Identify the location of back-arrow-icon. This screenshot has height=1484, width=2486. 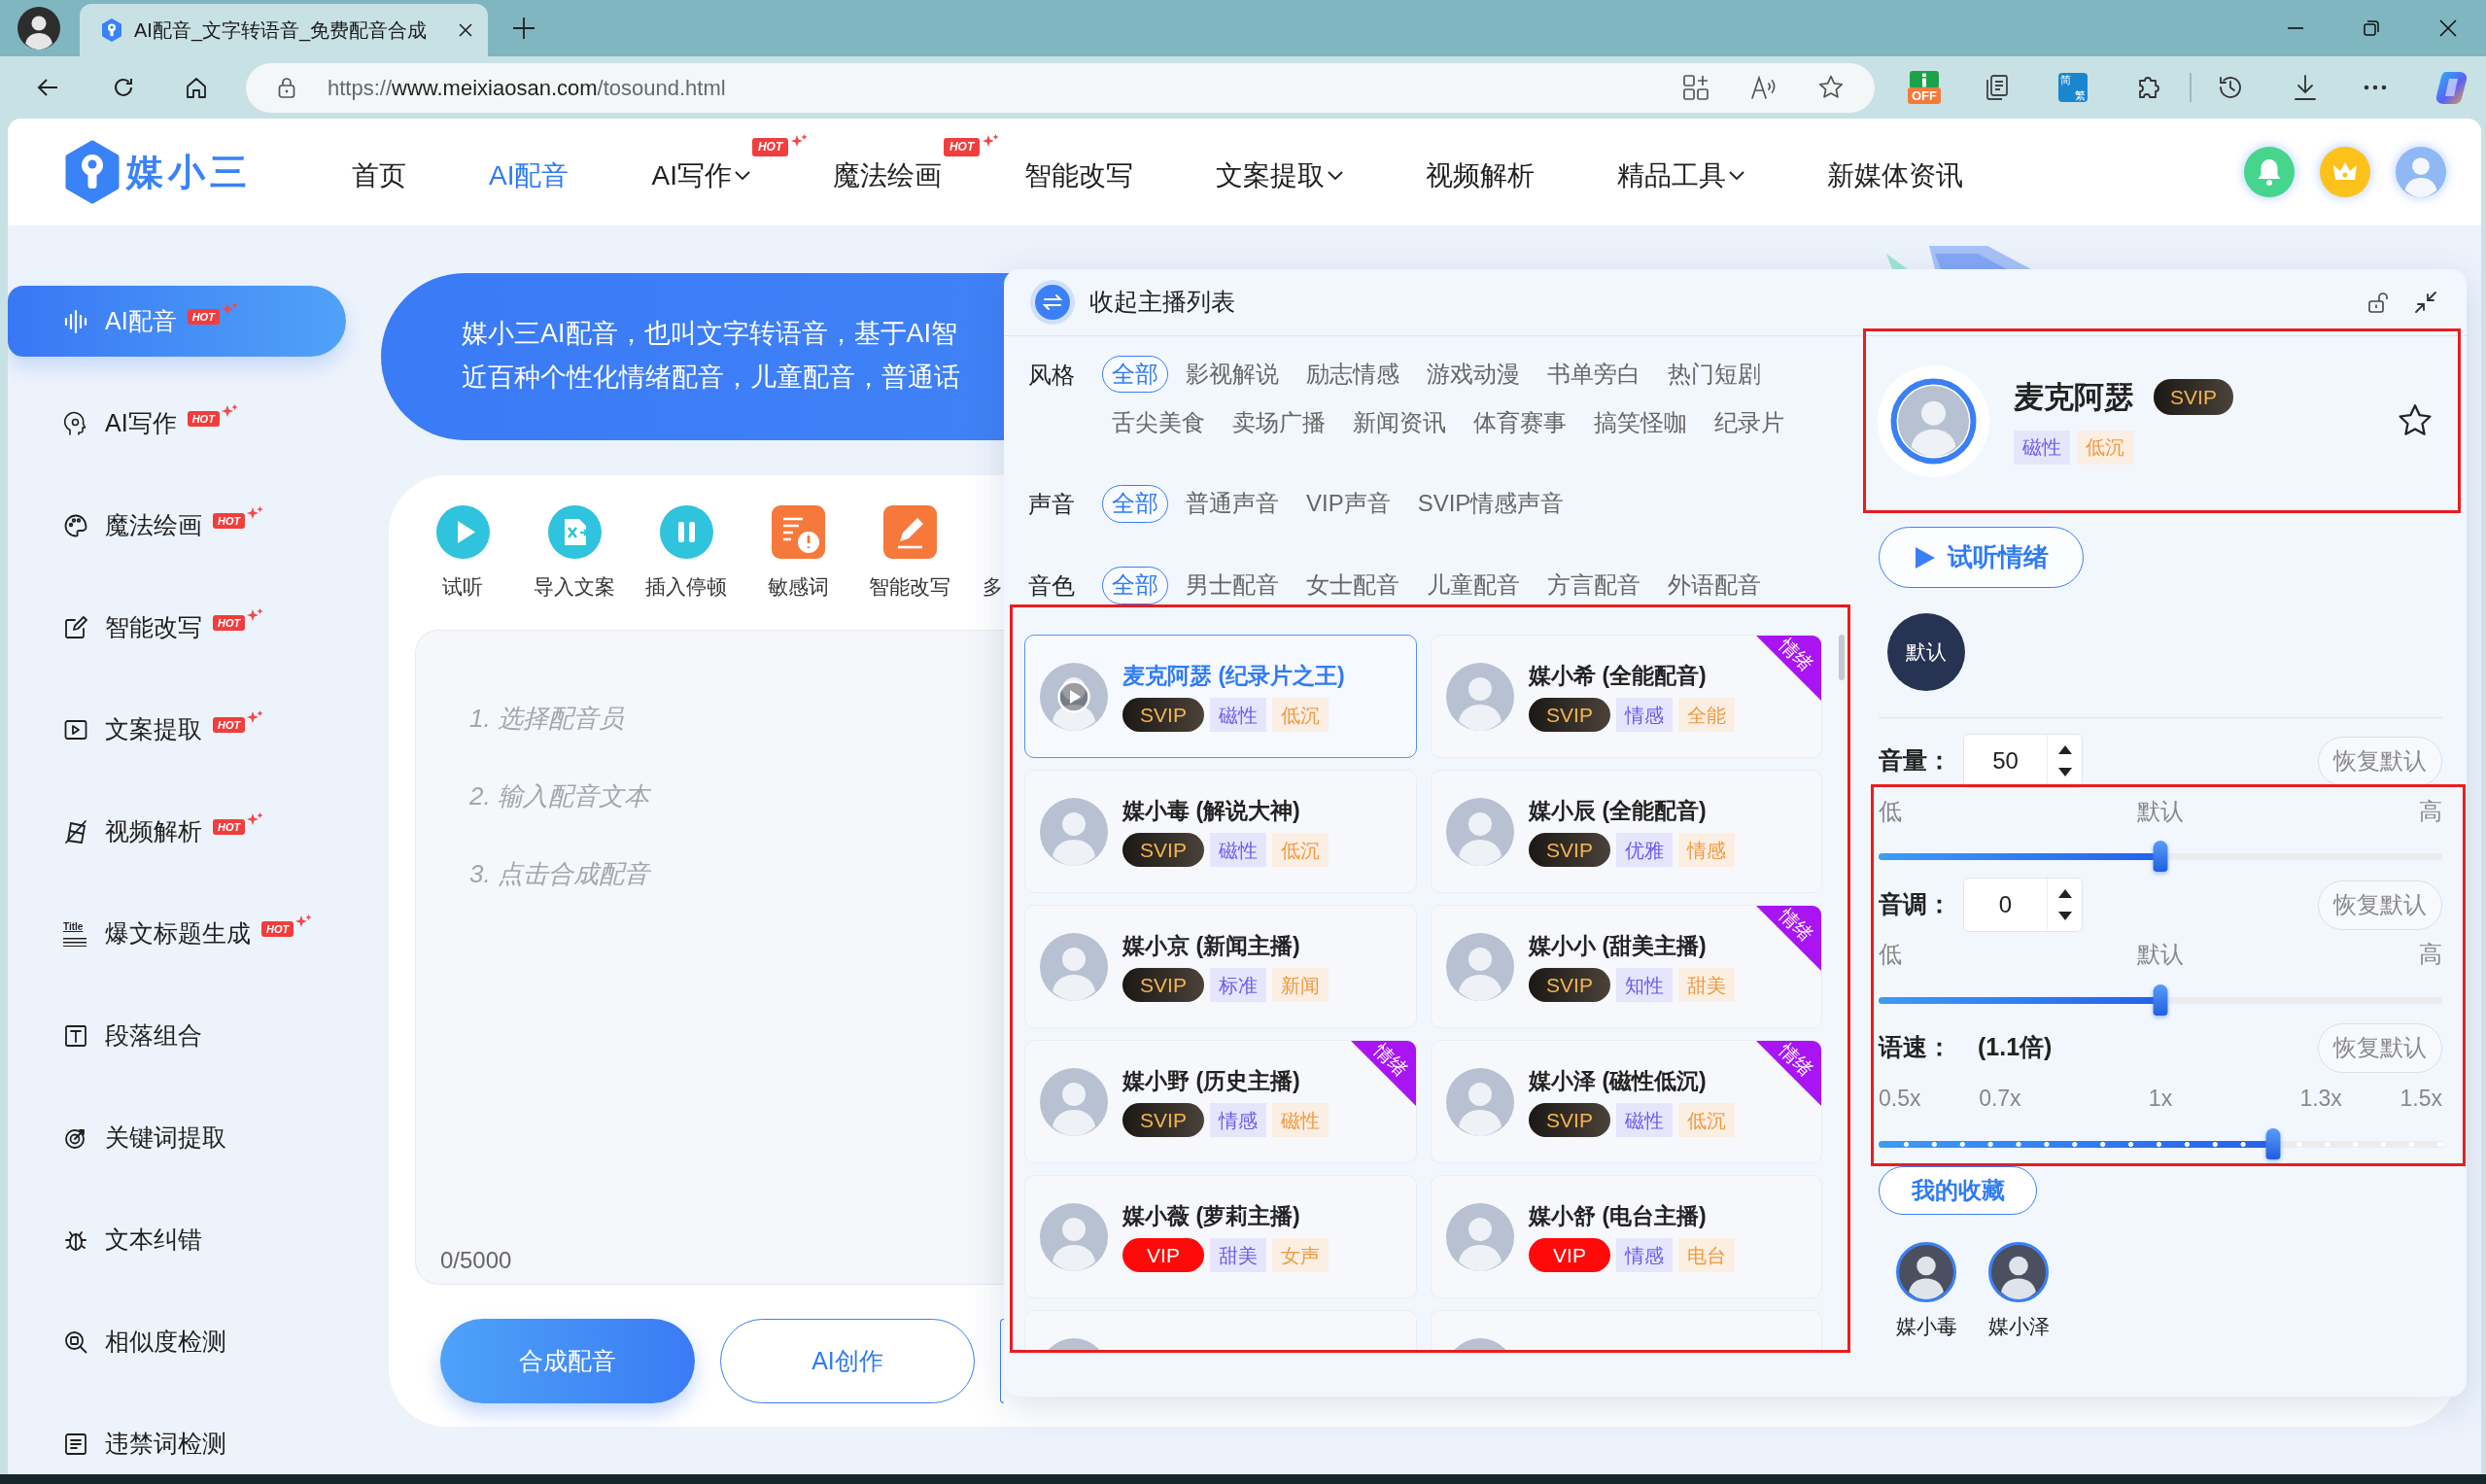
(47, 87).